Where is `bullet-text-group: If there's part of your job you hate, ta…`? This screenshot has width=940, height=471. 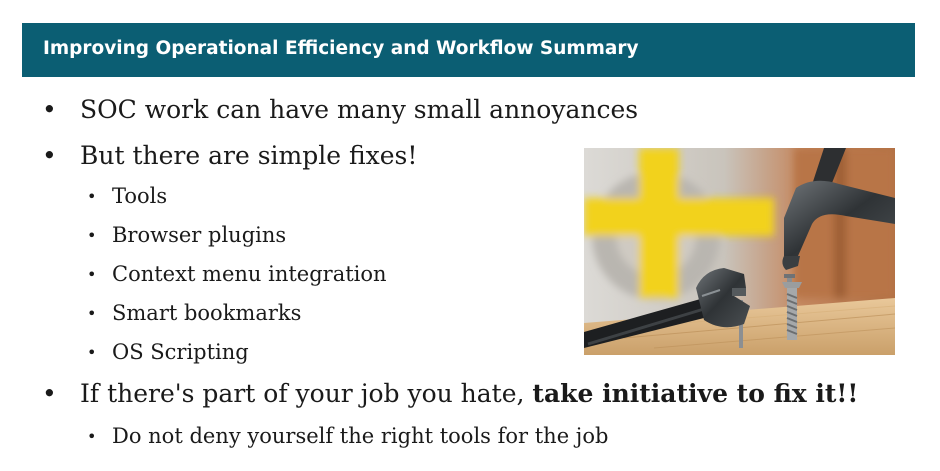
bullet-text-group: If there's part of your job you hate, ta… is located at coordinates (469, 393).